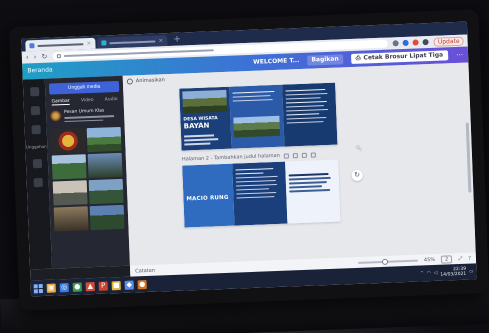 The width and height of the screenshot is (489, 333). Describe the element at coordinates (325, 60) in the screenshot. I see `share-button: Bagikan` at that location.